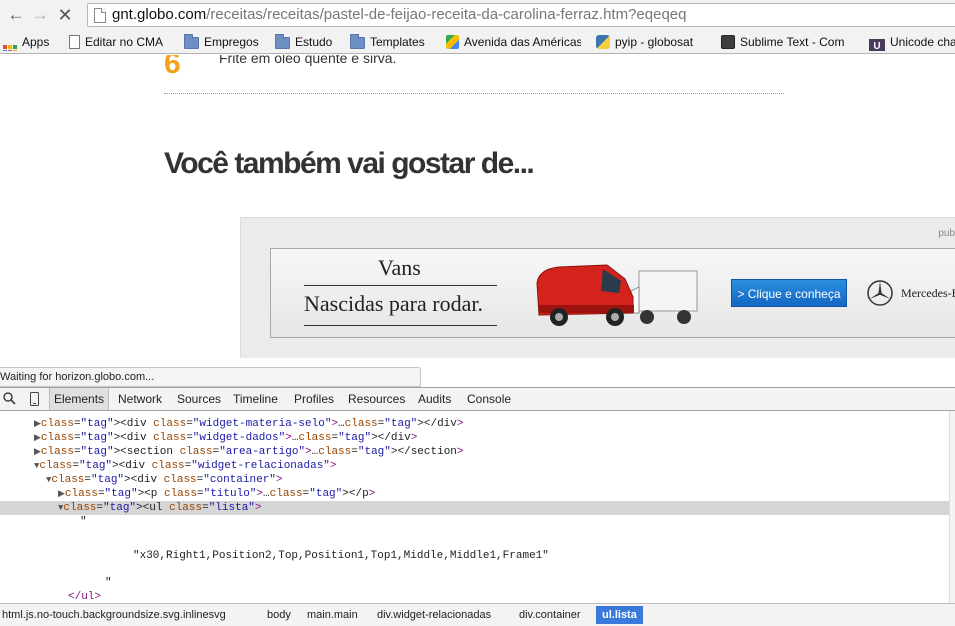 Image resolution: width=955 pixels, height=626 pixels. What do you see at coordinates (789, 293) in the screenshot?
I see `cta-button: > Clique e conheça` at bounding box center [789, 293].